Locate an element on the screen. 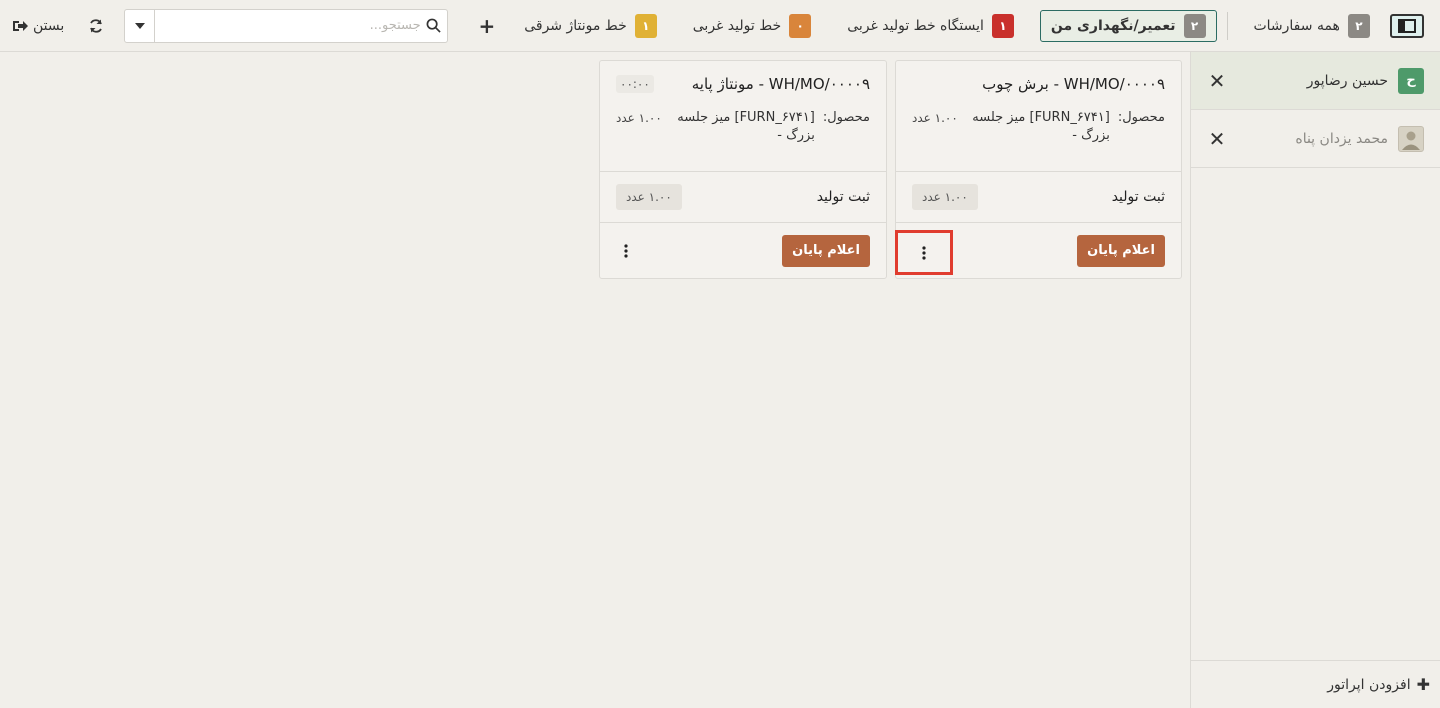 The height and width of the screenshot is (708, 1440). panel-toggle-button is located at coordinates (1406, 25).